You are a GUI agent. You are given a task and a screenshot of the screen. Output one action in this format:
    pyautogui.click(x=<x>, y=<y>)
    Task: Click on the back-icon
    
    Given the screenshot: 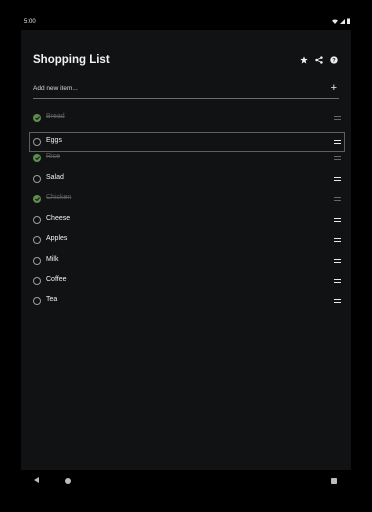 What is the action you would take?
    pyautogui.click(x=36, y=480)
    